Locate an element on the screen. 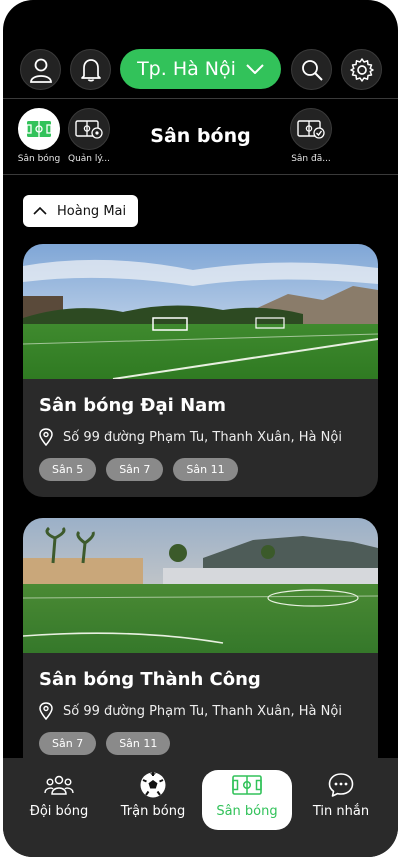 This screenshot has height=860, width=401. chevron-up-icon is located at coordinates (40, 211).